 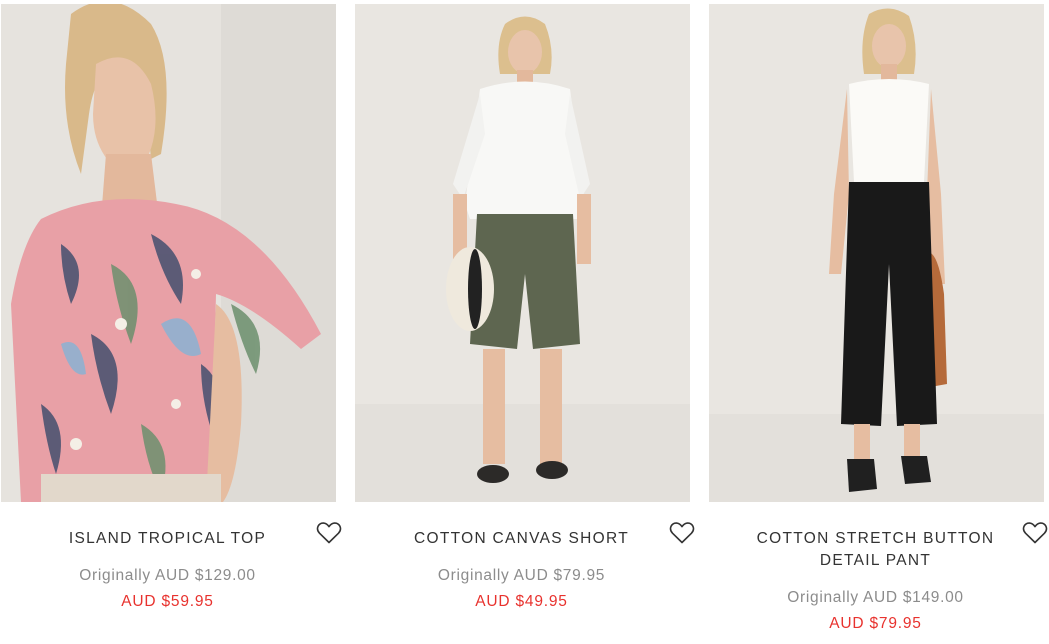 I want to click on sale-price: AUD $59.95, so click(x=167, y=601).